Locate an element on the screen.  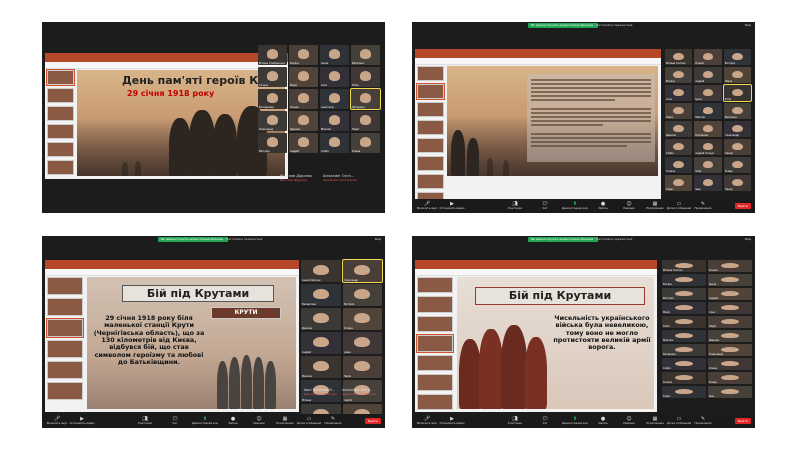
whiteboard-button: ▭ Доска сообщений is located at coordinates (679, 420).